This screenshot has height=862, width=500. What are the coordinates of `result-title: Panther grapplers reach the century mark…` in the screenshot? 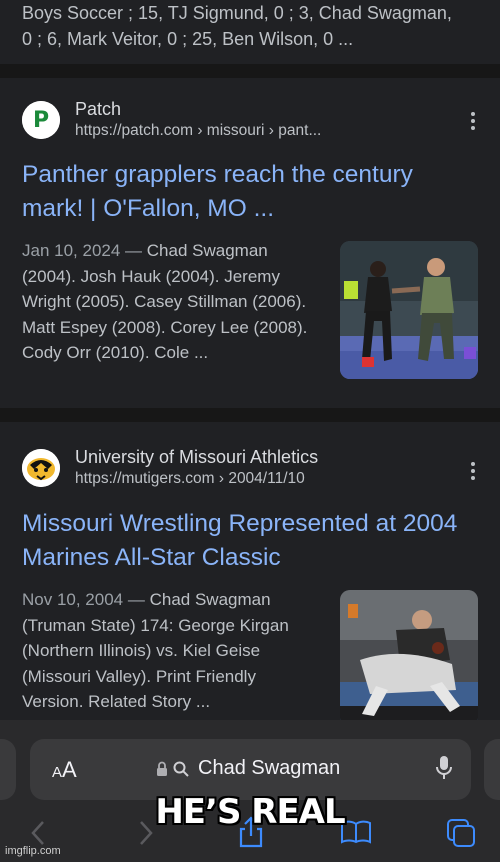 It's located at (247, 192).